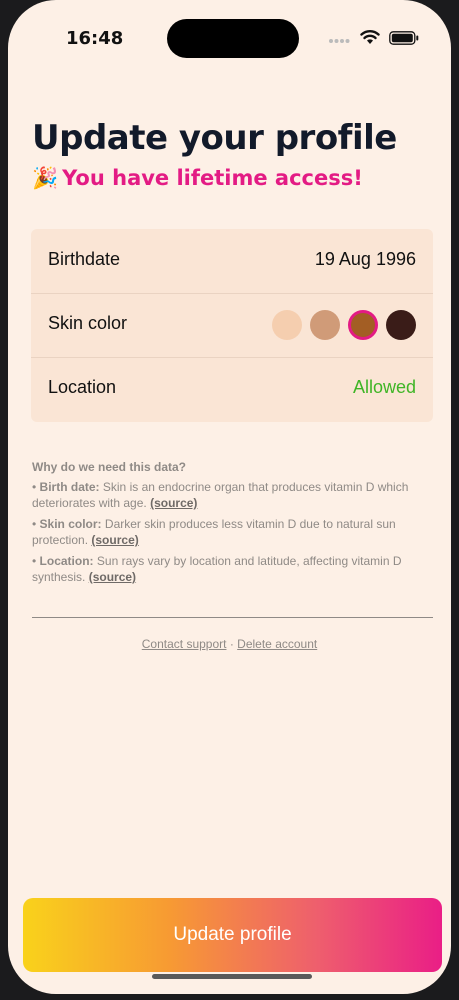 The height and width of the screenshot is (1000, 459). What do you see at coordinates (363, 325) in the screenshot?
I see `skin-swatch-tan` at bounding box center [363, 325].